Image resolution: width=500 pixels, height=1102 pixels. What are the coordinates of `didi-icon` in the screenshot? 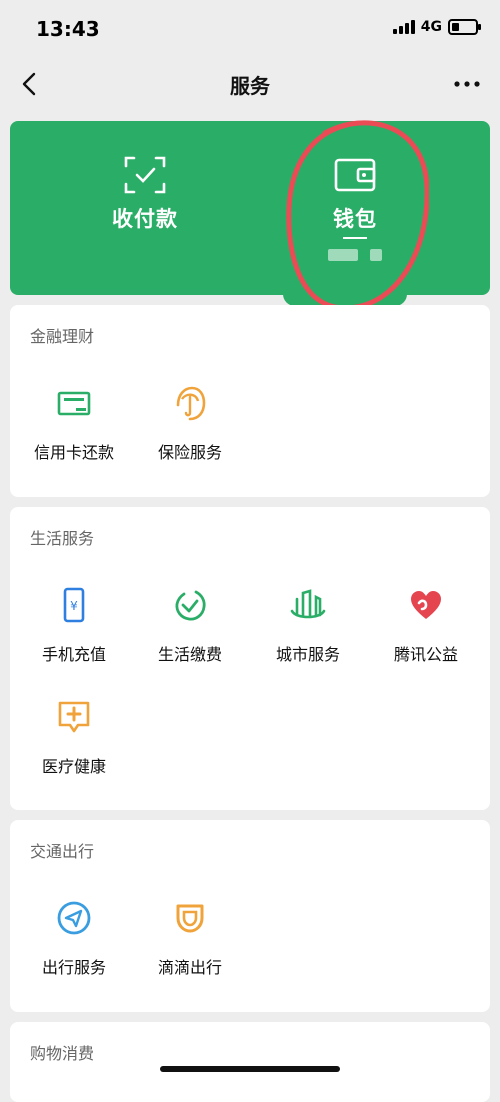 It's located at (190, 918).